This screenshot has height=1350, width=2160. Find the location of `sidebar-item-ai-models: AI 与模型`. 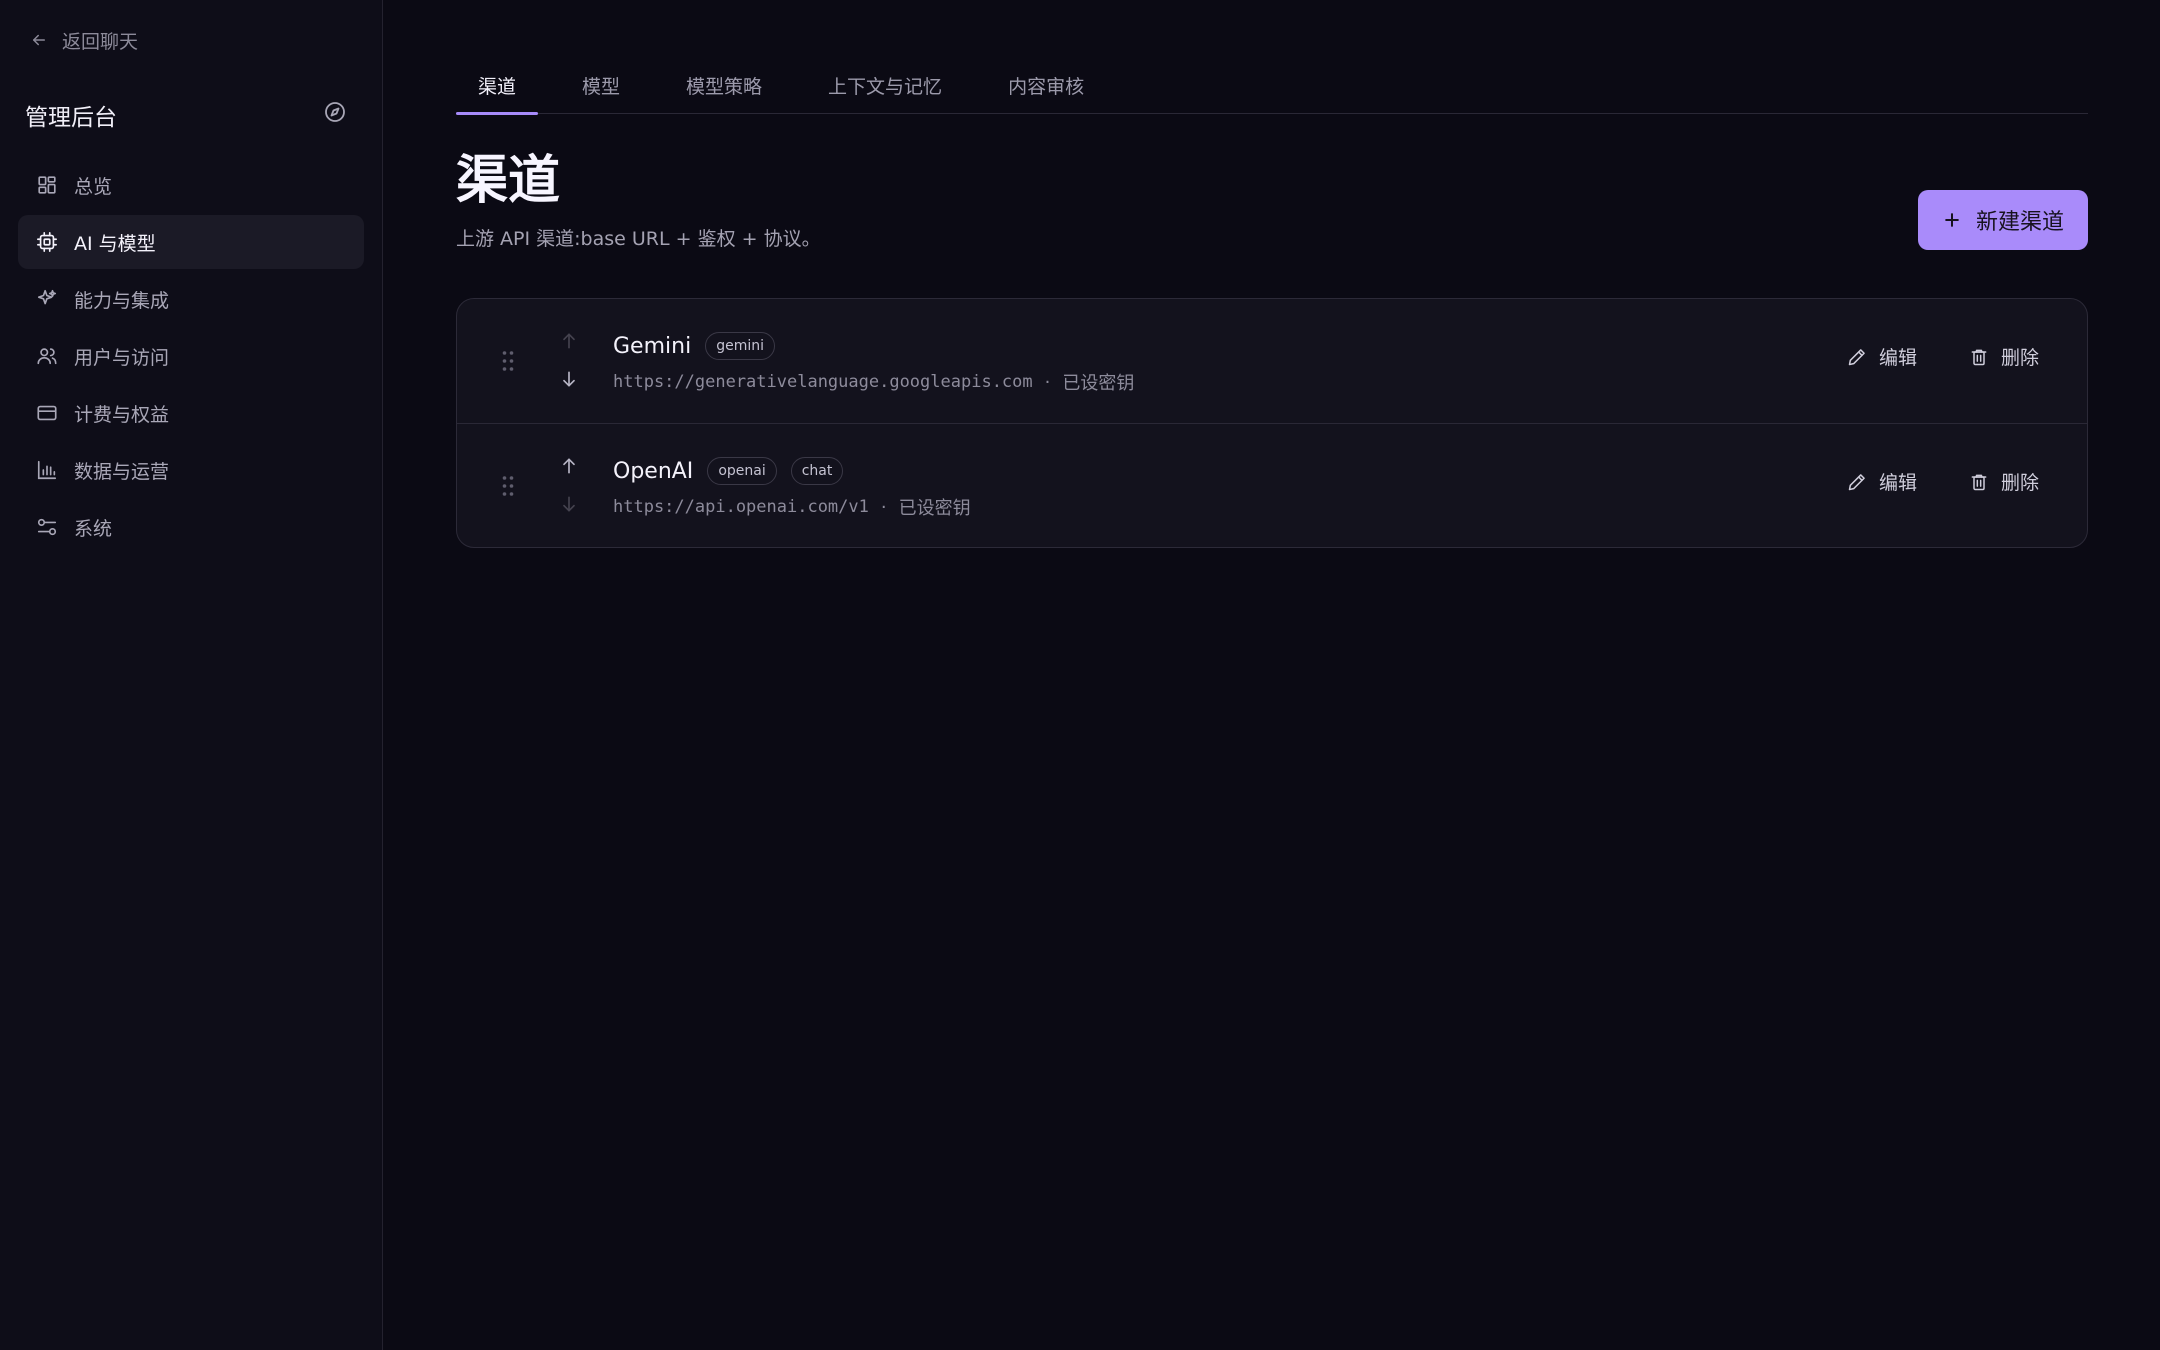

sidebar-item-ai-models: AI 与模型 is located at coordinates (191, 242).